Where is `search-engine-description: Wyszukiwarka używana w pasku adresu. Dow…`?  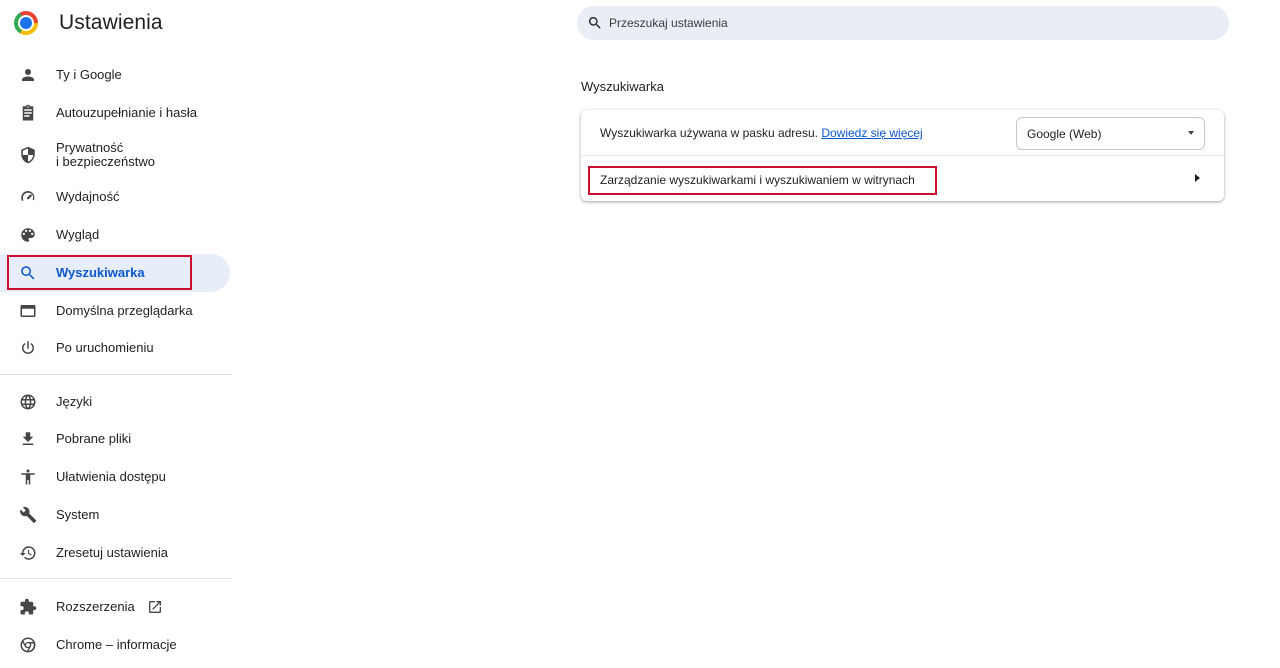
search-engine-description: Wyszukiwarka używana w pasku adresu. Dow… is located at coordinates (761, 133).